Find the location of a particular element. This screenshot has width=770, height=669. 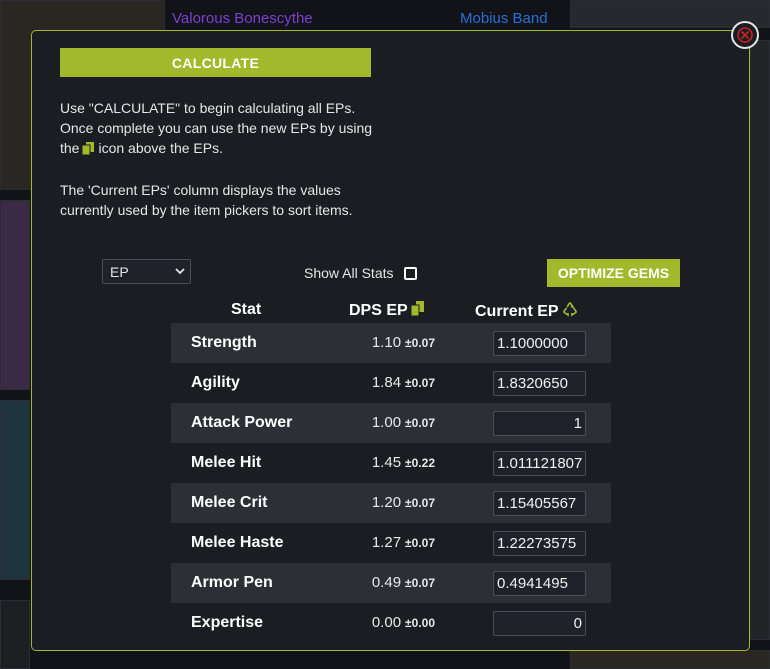

bg-item-name: Mobius Band is located at coordinates (504, 18).